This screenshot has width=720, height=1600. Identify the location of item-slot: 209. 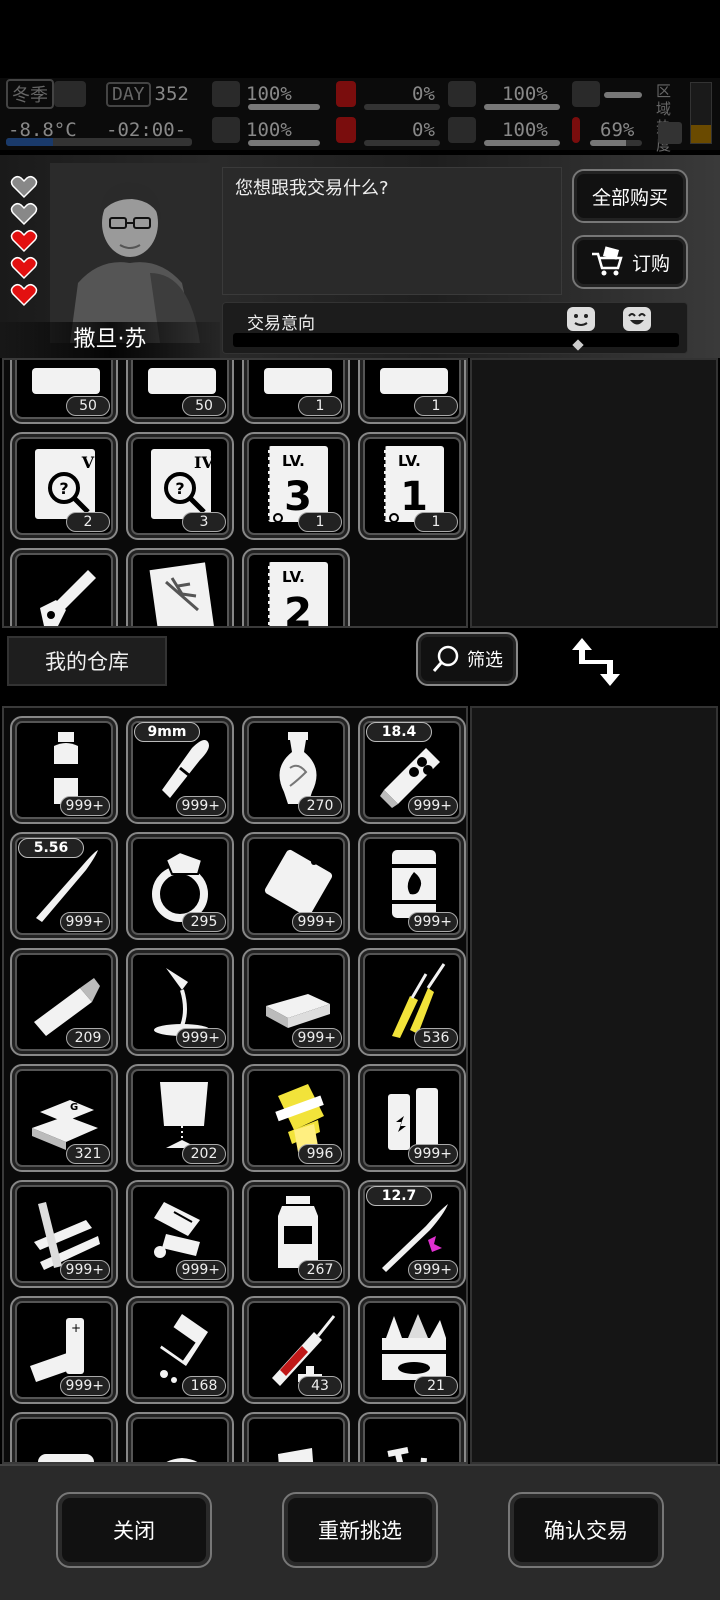
(64, 1002).